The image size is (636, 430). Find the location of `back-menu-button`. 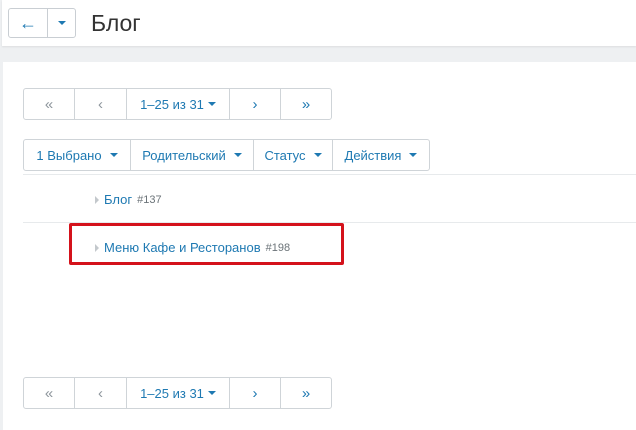

back-menu-button is located at coordinates (61, 23).